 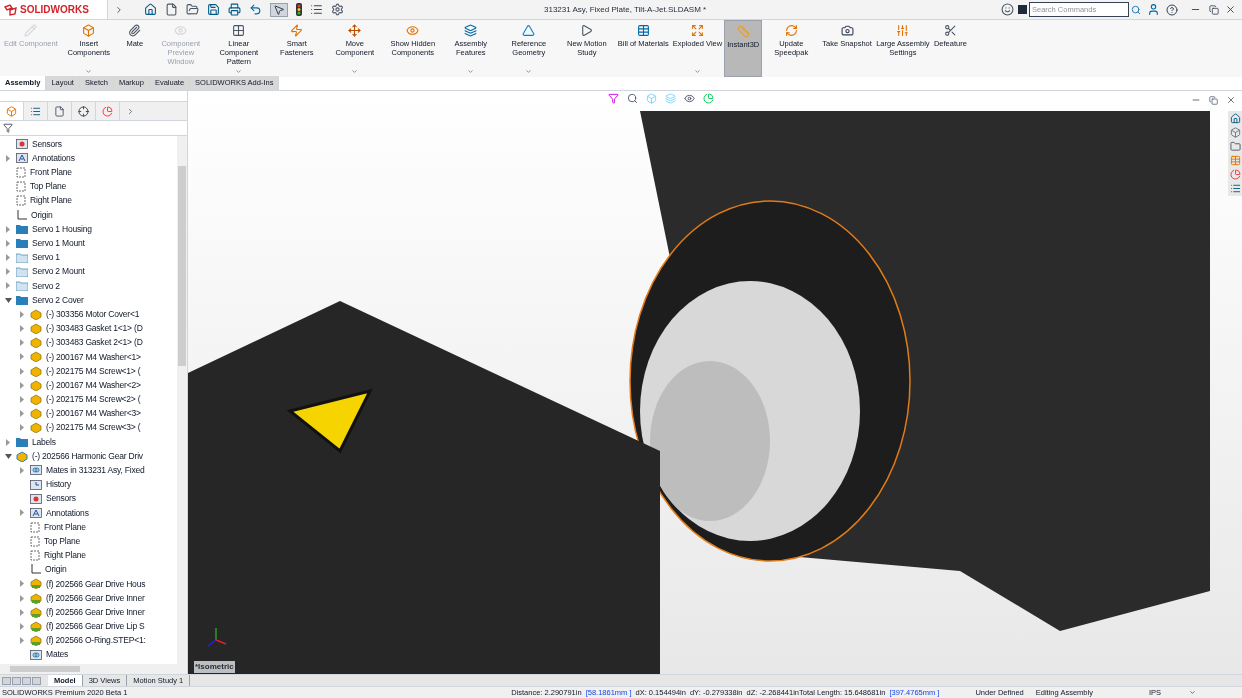 What do you see at coordinates (1235, 160) in the screenshot?
I see `table-icon` at bounding box center [1235, 160].